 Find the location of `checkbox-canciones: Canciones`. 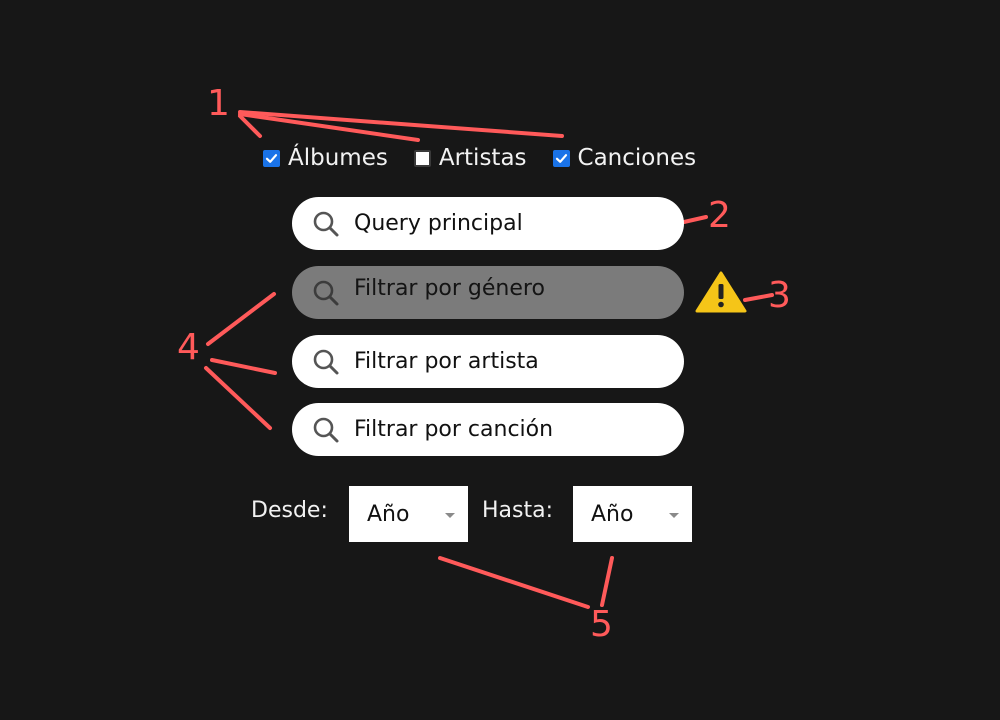

checkbox-canciones: Canciones is located at coordinates (624, 158).